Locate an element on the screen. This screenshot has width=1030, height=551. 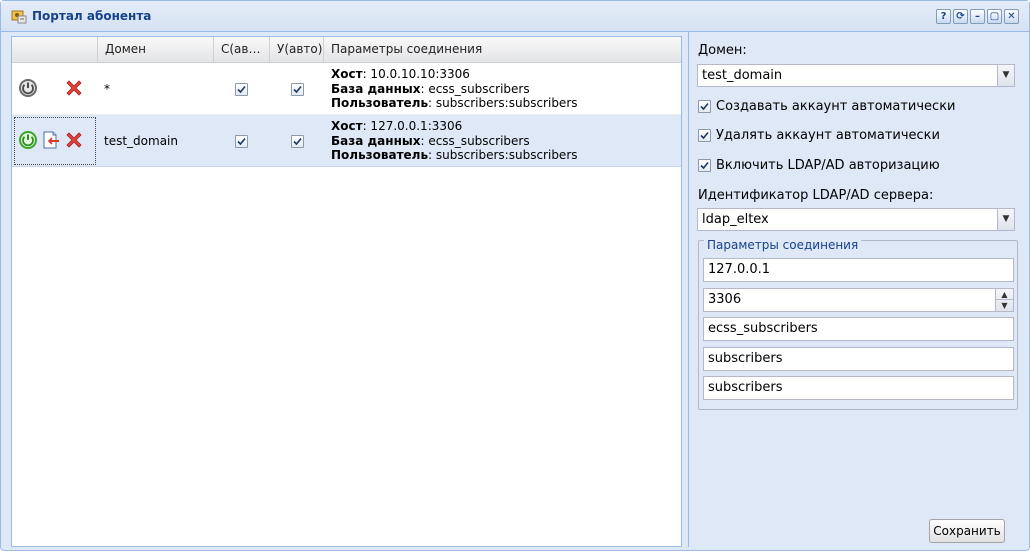
database-field: ecss_subscribers is located at coordinates (858, 329).